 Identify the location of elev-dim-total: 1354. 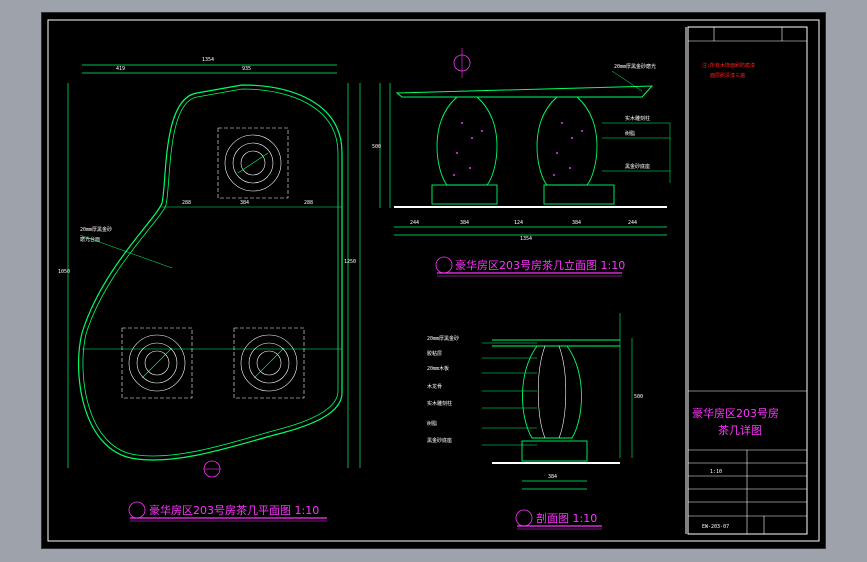
(526, 239).